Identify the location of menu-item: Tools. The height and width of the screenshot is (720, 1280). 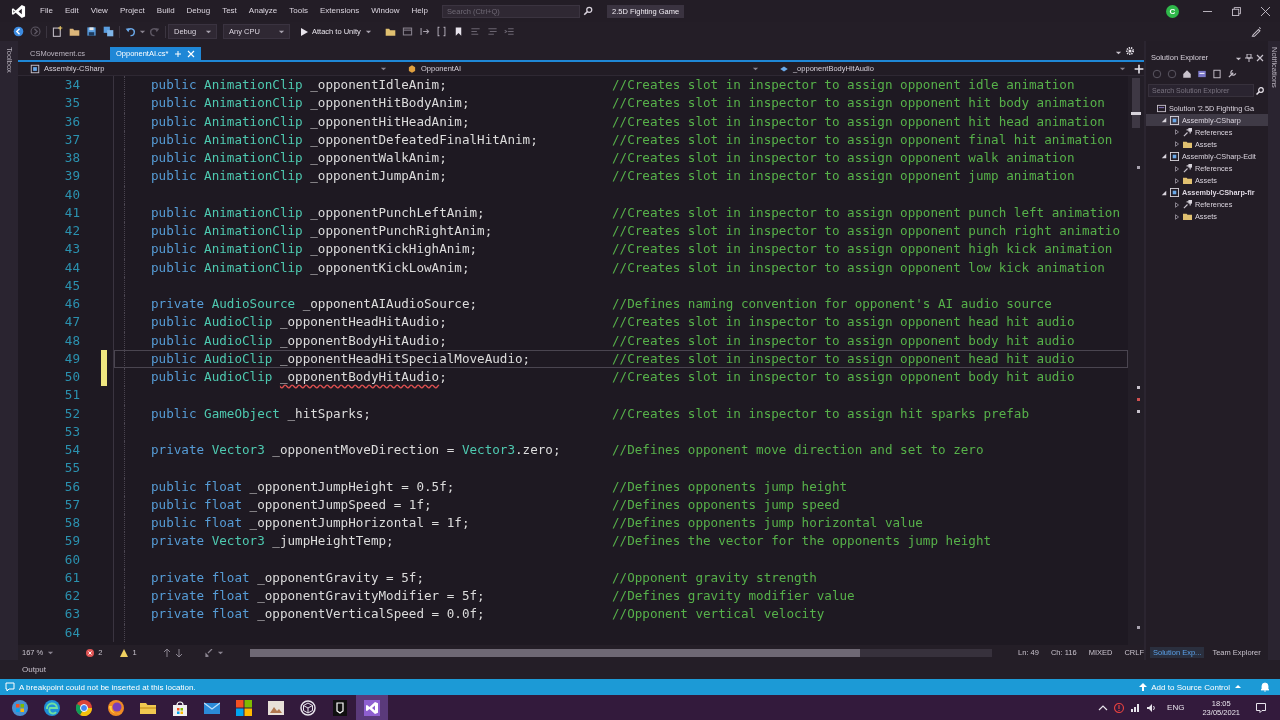
(298, 11).